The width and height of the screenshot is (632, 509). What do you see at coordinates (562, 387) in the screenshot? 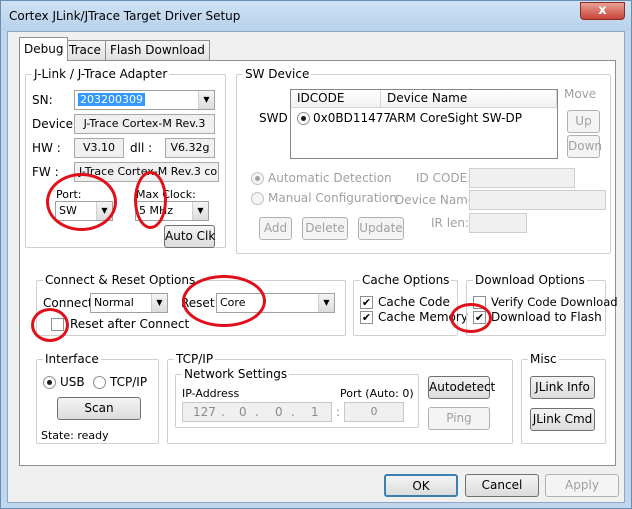
I see `jlink-info-button: JLink Info` at bounding box center [562, 387].